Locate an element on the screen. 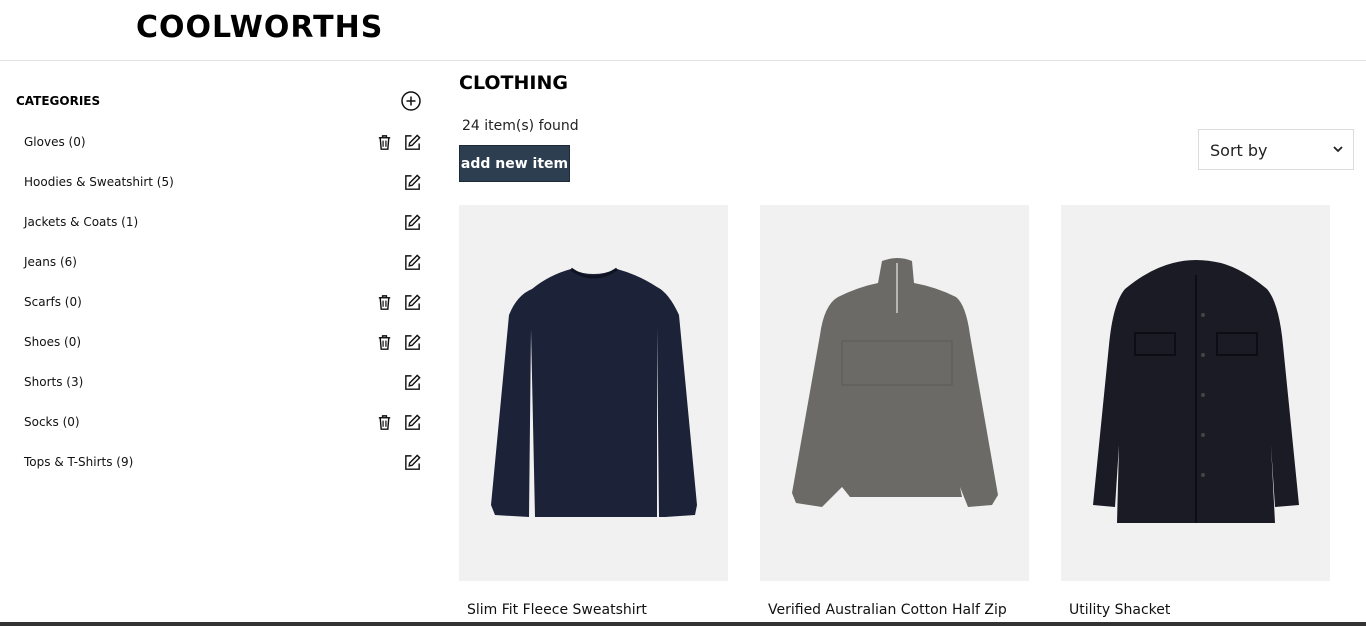  category-label: Shoes (0) is located at coordinates (52, 342).